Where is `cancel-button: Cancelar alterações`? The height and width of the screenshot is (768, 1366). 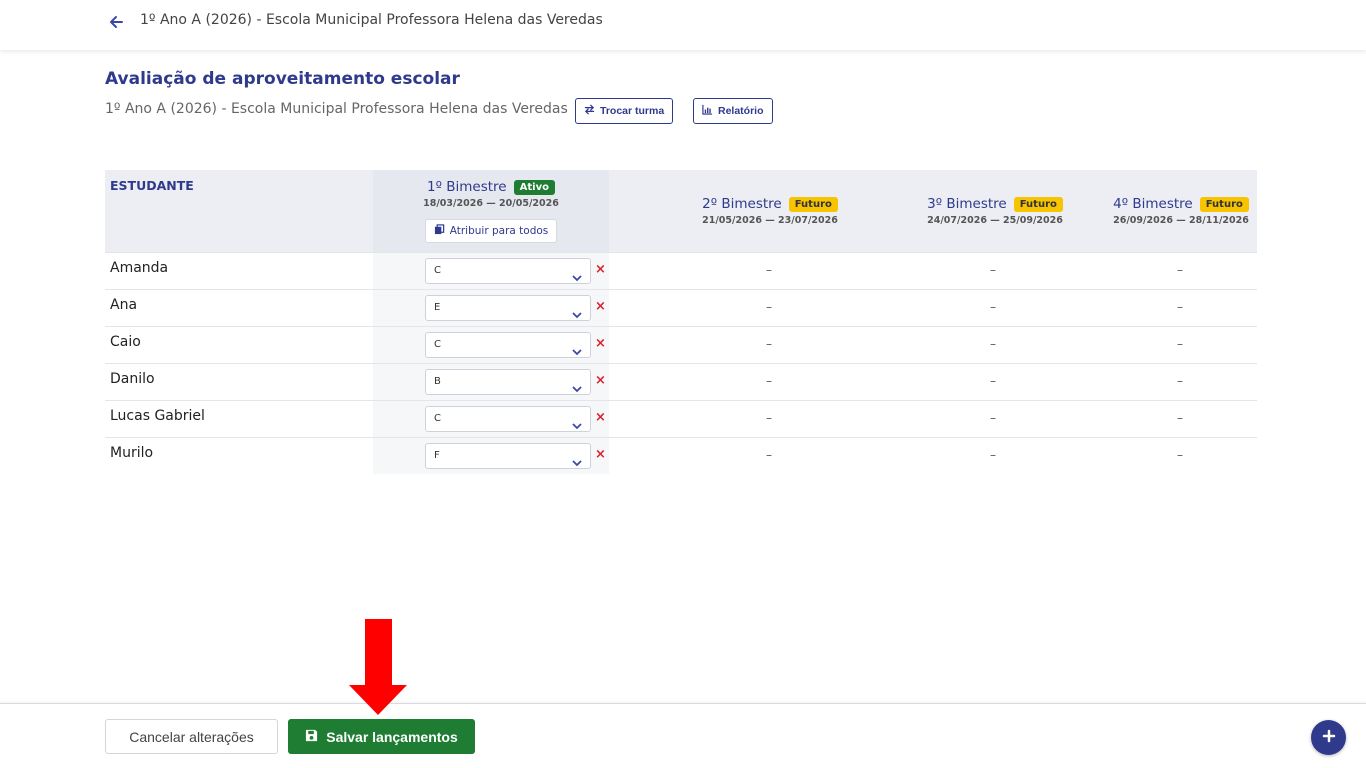
cancel-button: Cancelar alterações is located at coordinates (191, 736).